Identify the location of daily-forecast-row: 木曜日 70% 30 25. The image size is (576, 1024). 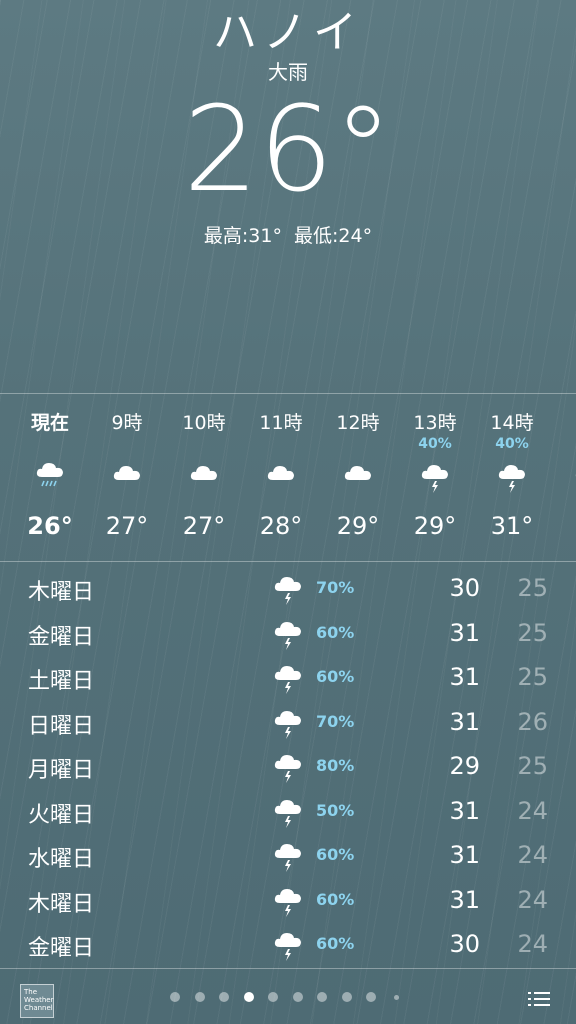
(288, 588).